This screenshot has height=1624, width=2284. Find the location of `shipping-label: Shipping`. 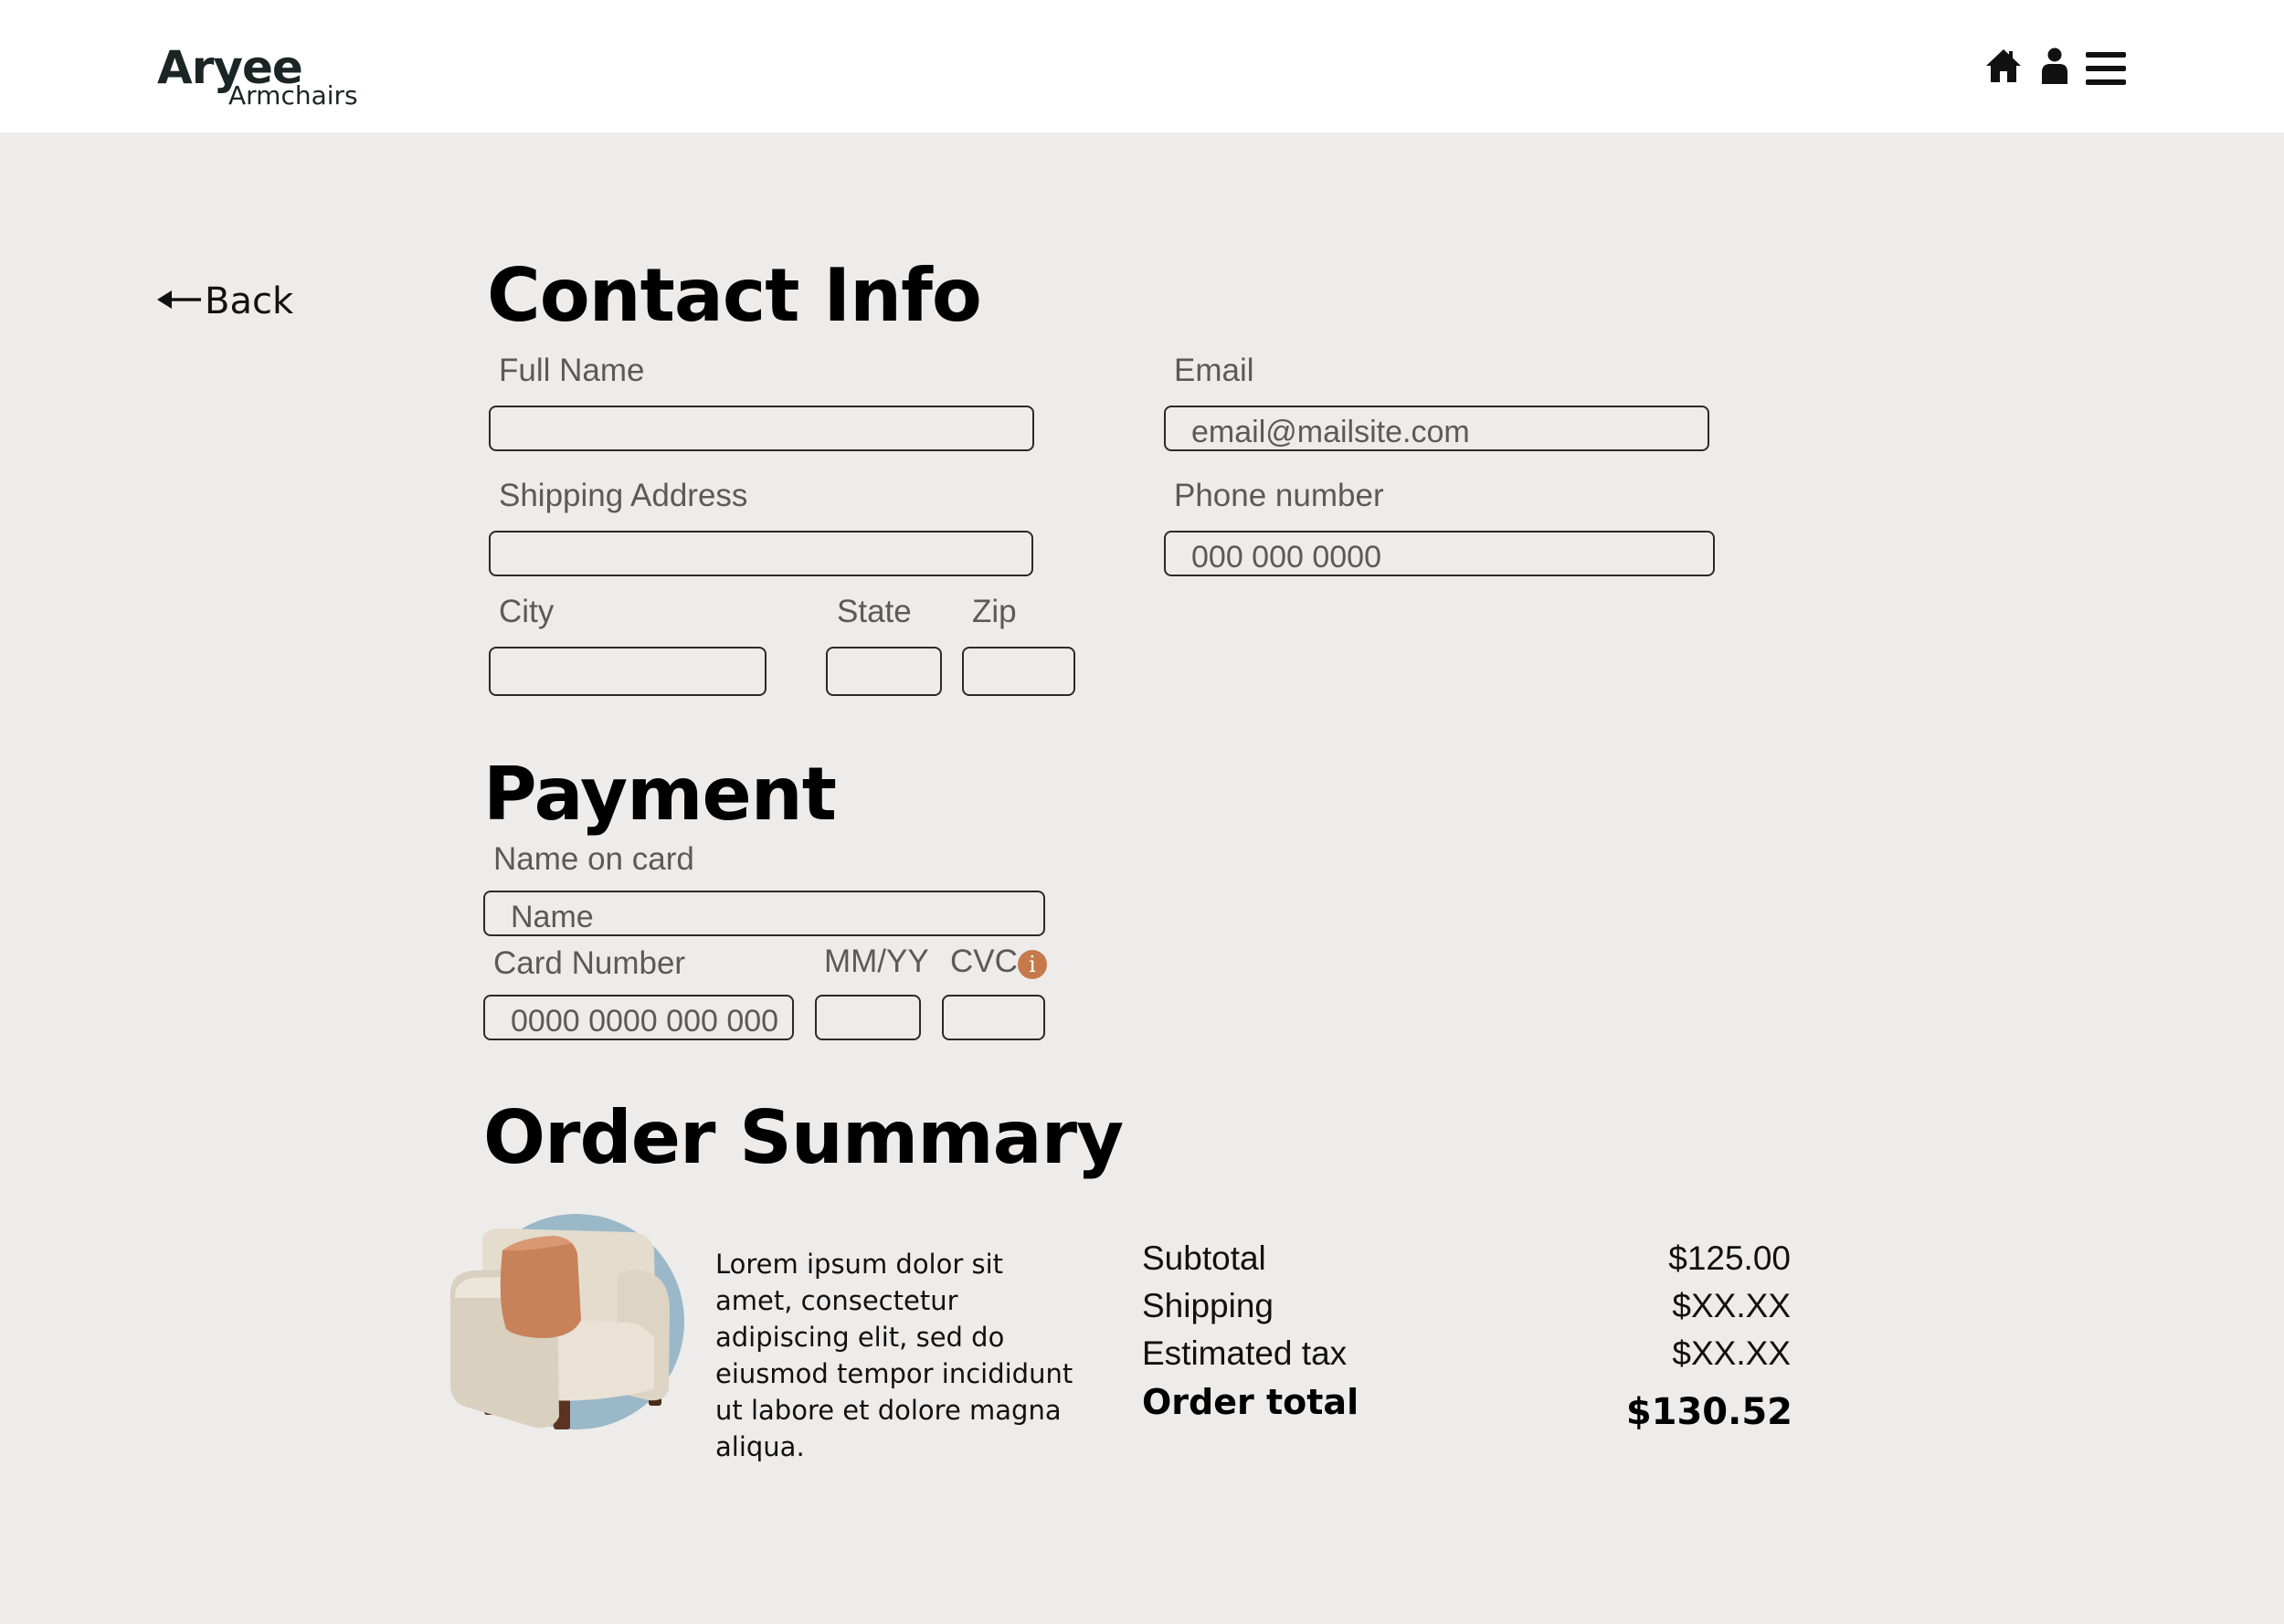

shipping-label: Shipping is located at coordinates (1208, 1305).